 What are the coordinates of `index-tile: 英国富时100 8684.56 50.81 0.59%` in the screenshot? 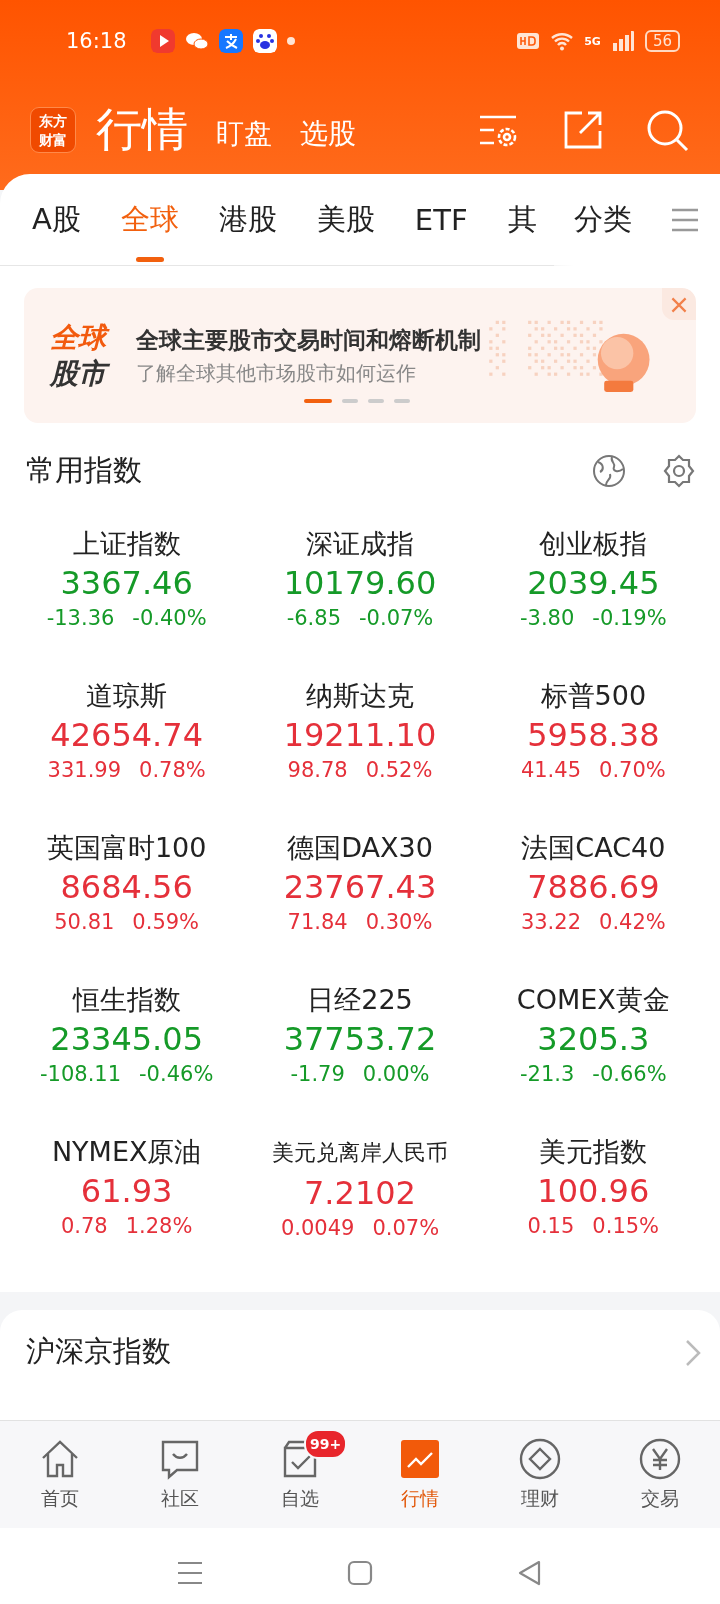 It's located at (127, 898).